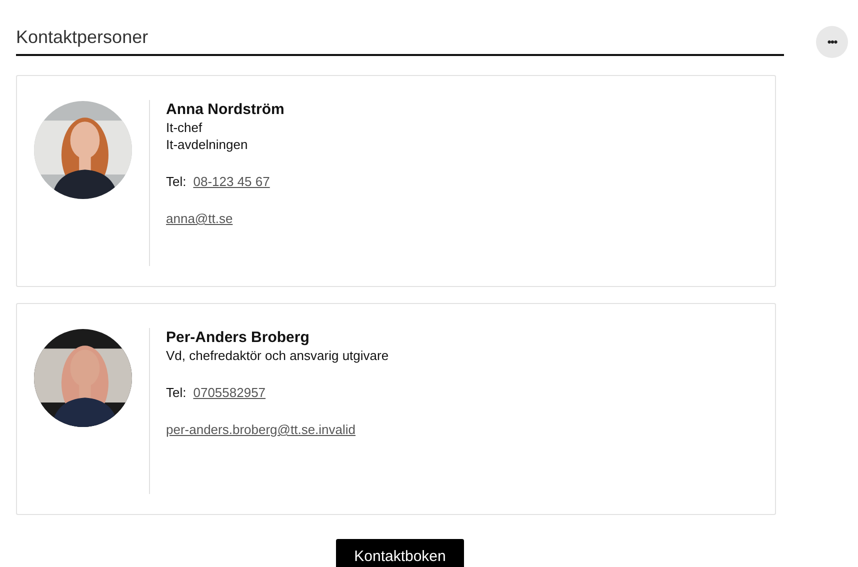 The width and height of the screenshot is (858, 567). What do you see at coordinates (83, 37) in the screenshot?
I see `section-title: Kontaktpersoner` at bounding box center [83, 37].